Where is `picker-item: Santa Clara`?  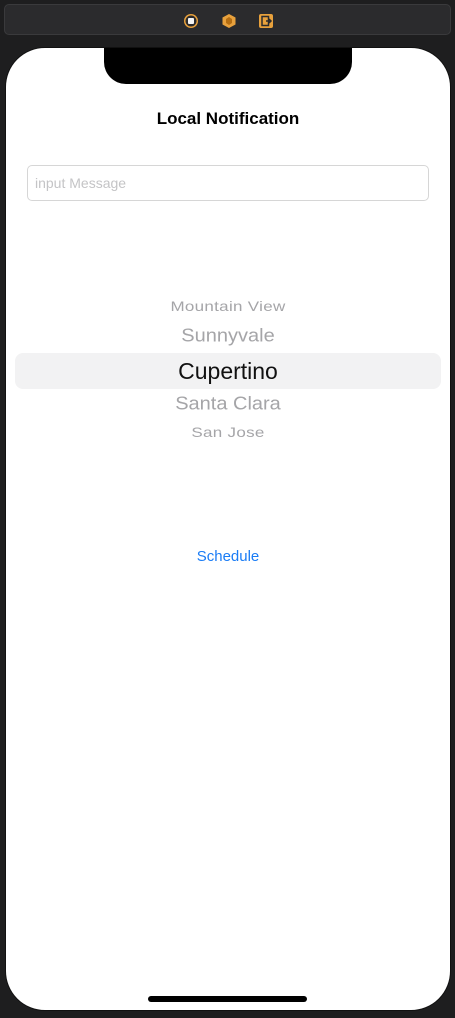 picker-item: Santa Clara is located at coordinates (228, 404).